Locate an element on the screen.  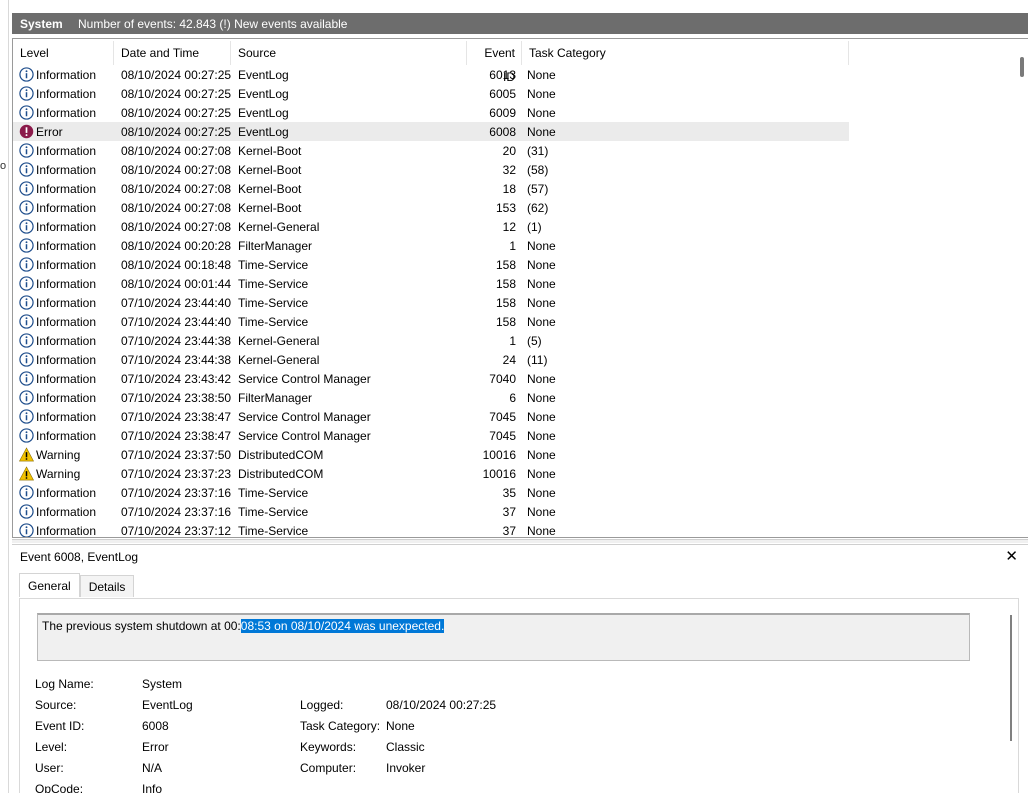
cell-event-id: 7045 is located at coordinates (502, 416).